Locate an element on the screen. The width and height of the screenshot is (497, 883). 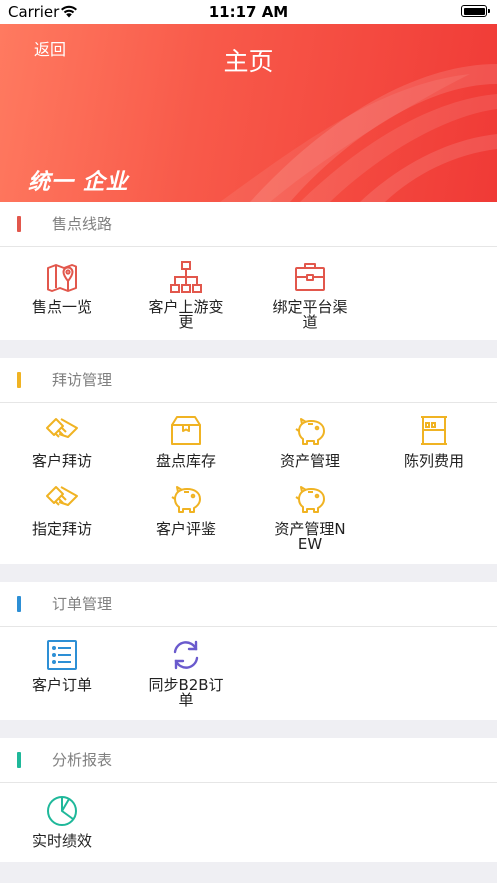
section-title: 拜访管理 is located at coordinates (82, 380).